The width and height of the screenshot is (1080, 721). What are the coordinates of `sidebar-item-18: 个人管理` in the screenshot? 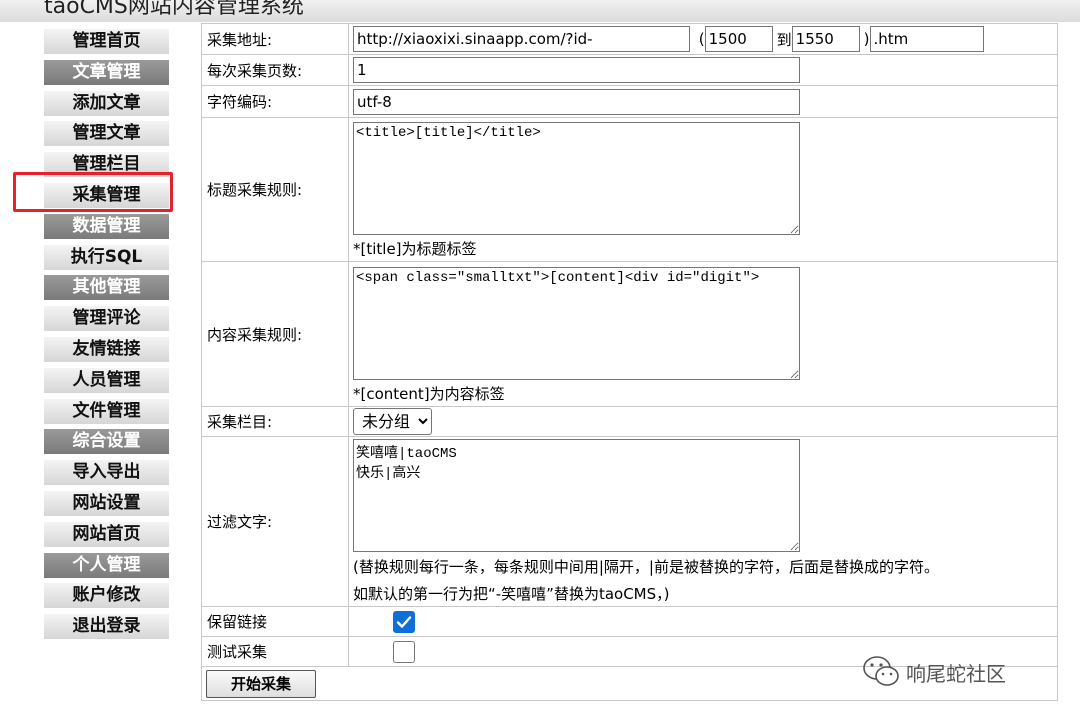 It's located at (106, 565).